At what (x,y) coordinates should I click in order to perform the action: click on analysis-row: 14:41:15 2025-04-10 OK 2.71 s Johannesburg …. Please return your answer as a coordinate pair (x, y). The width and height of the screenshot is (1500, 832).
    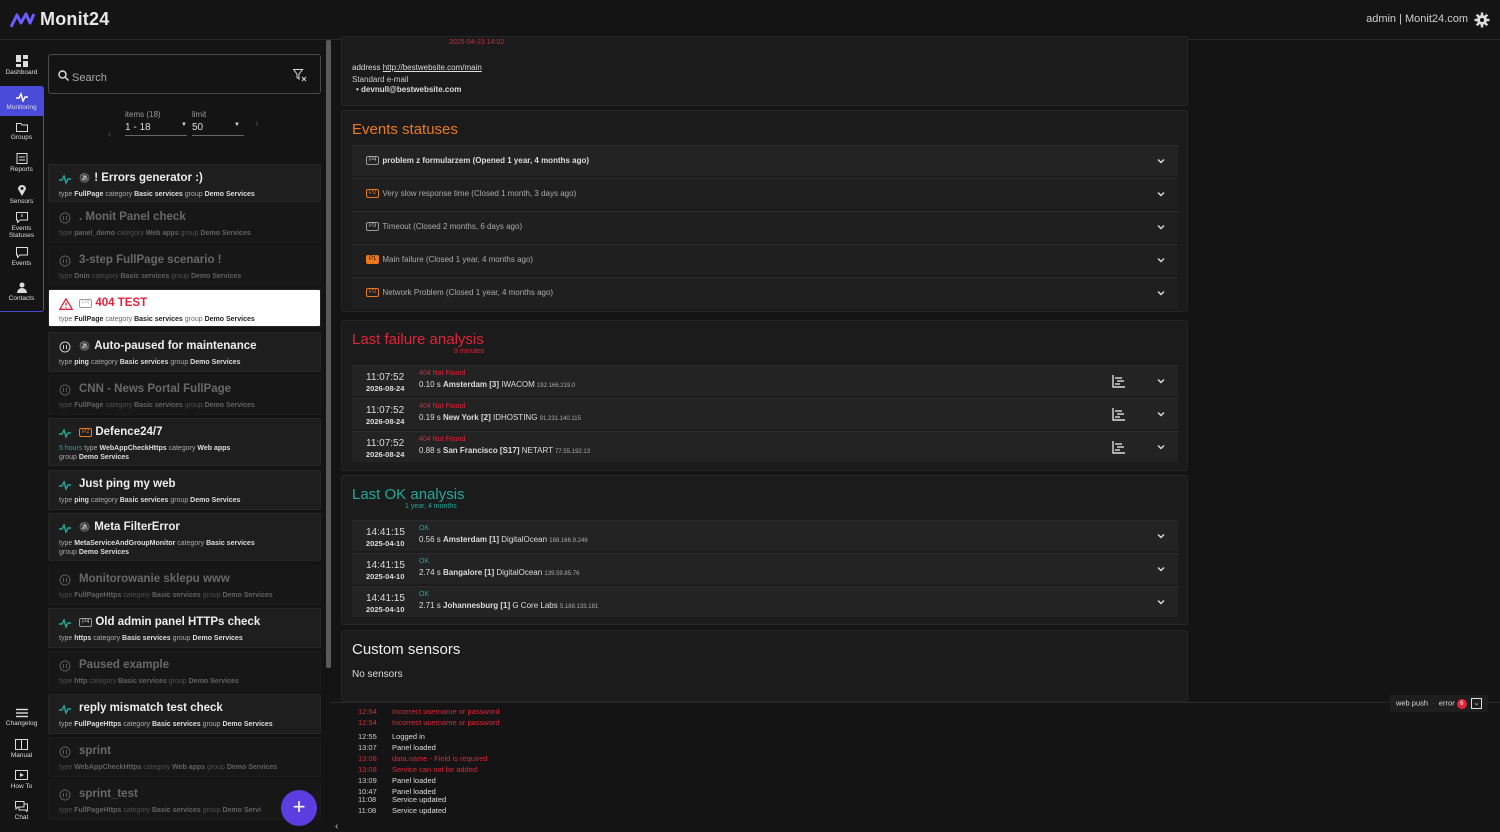
    Looking at the image, I should click on (765, 601).